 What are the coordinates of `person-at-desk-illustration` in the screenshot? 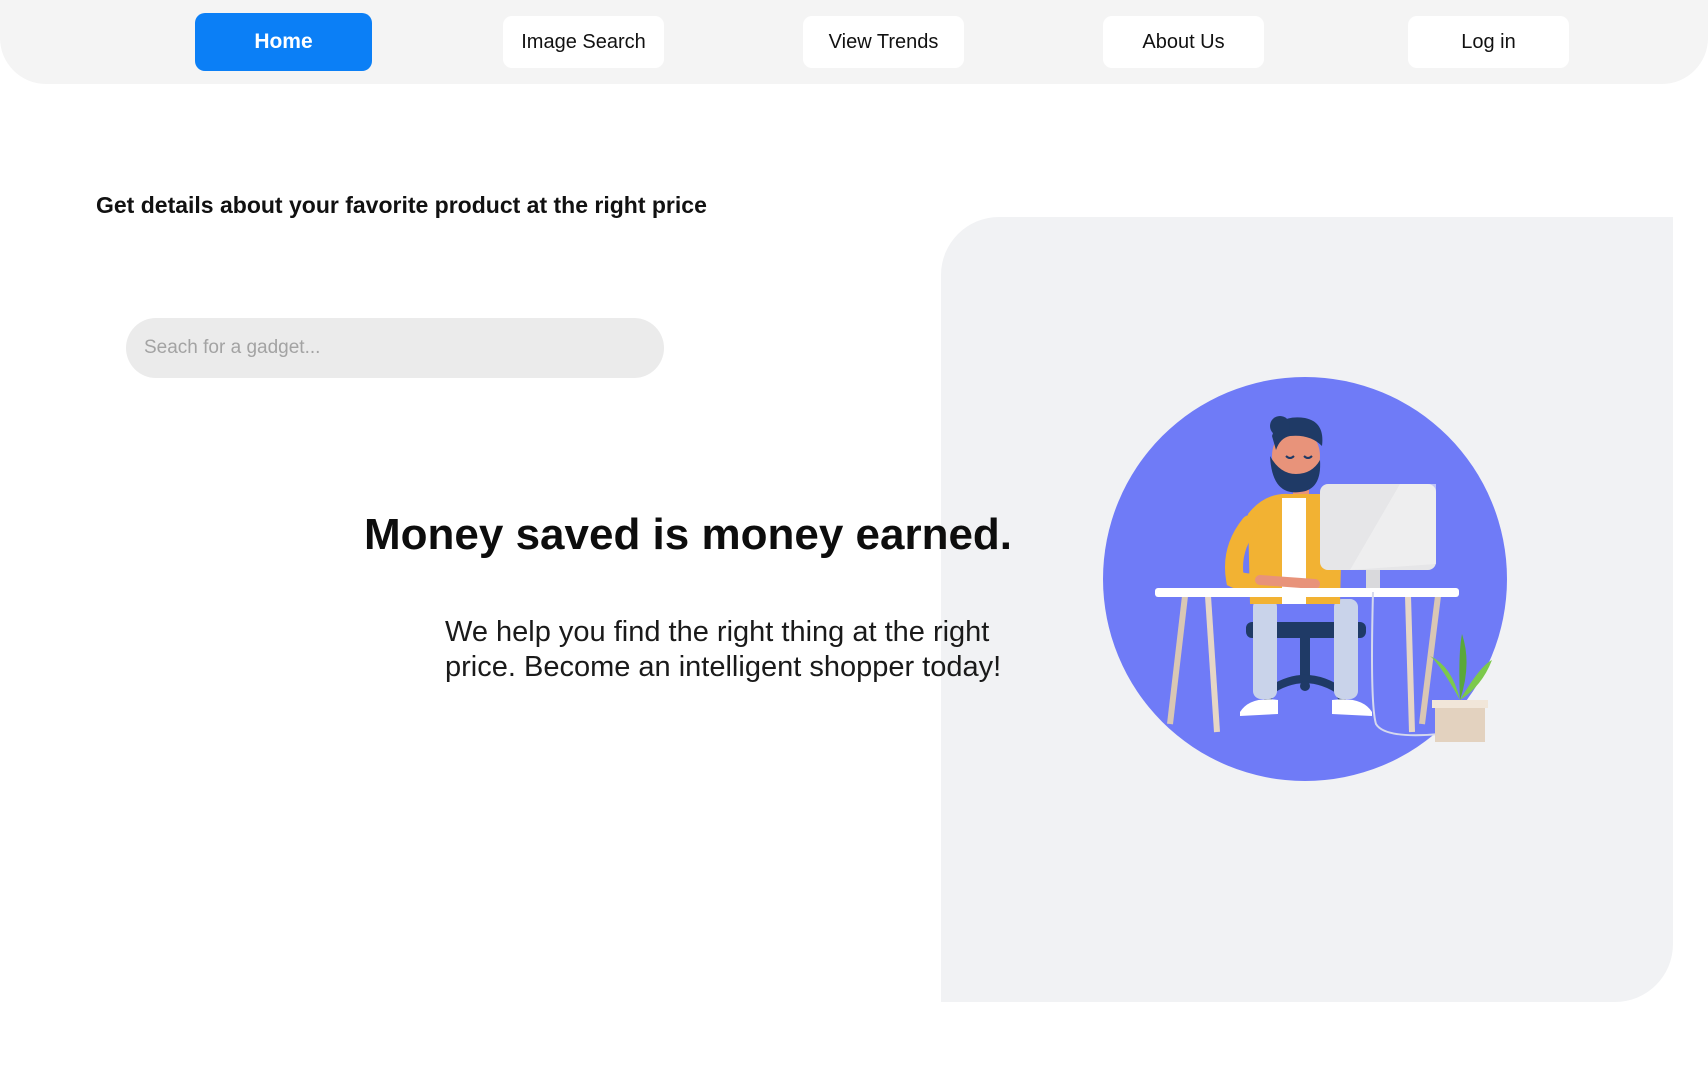 It's located at (1305, 579).